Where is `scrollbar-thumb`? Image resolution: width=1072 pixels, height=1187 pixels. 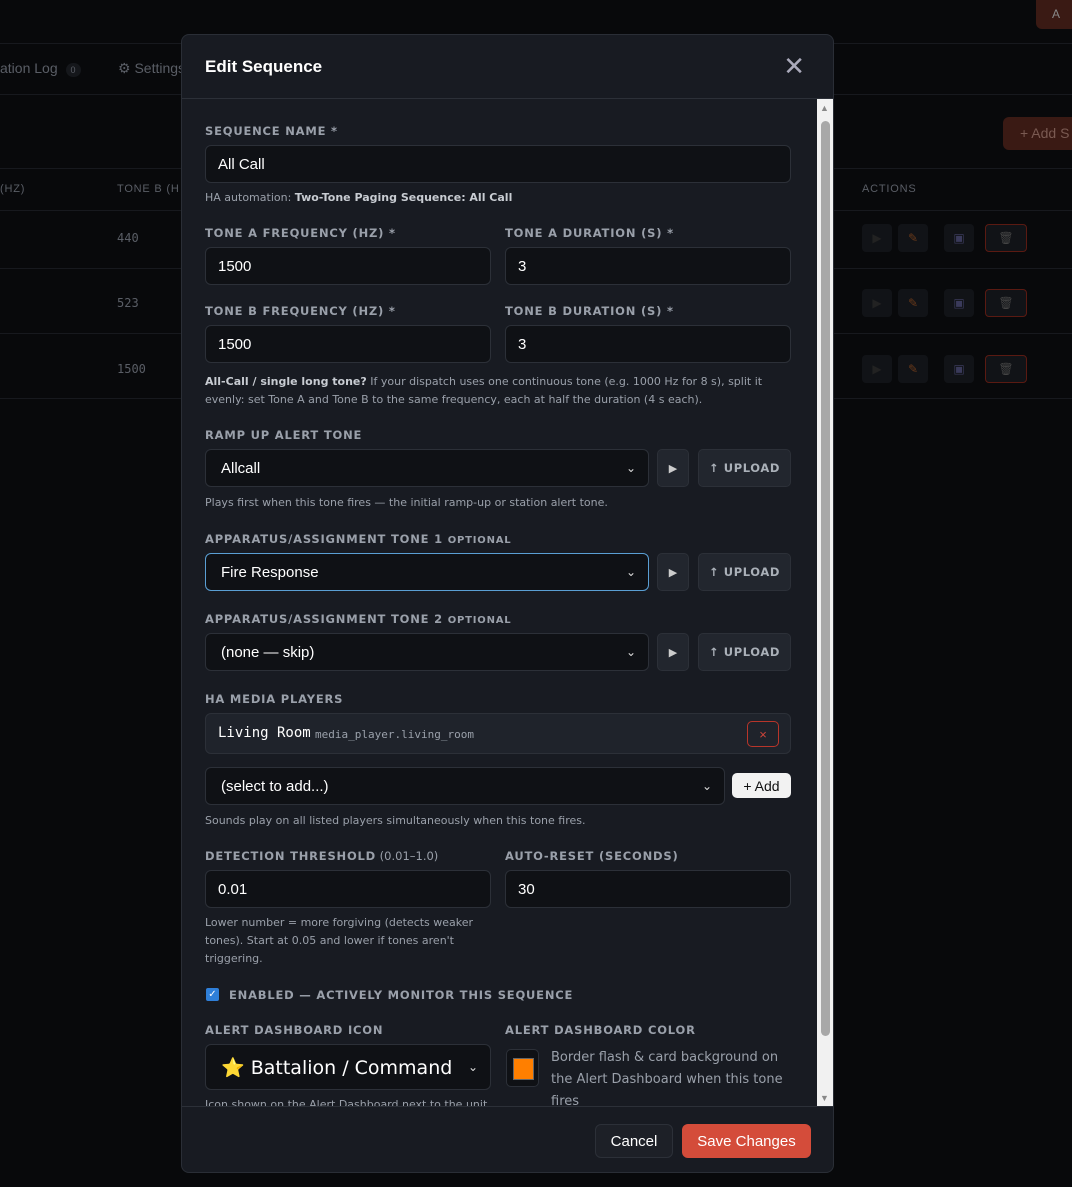
scrollbar-thumb is located at coordinates (825, 578).